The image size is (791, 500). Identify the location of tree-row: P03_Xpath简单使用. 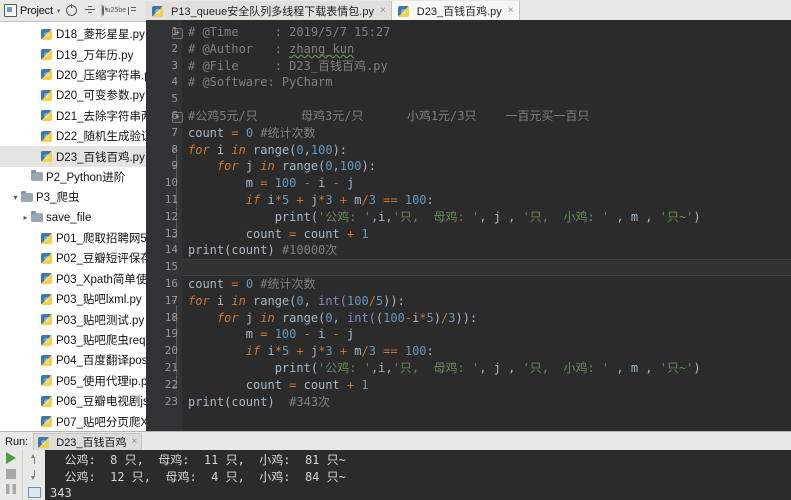
(73, 279).